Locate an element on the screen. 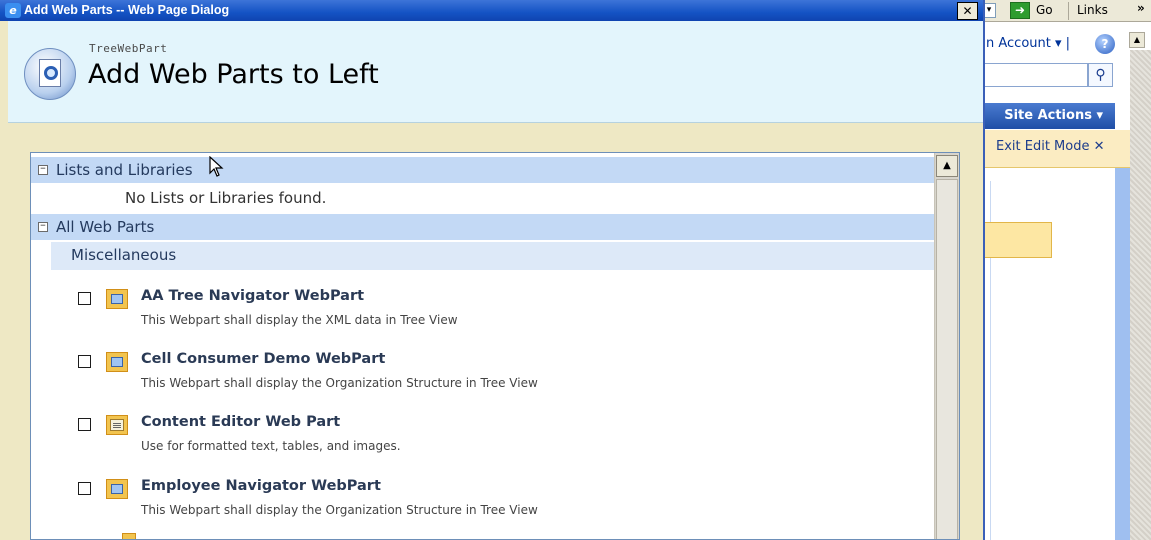 This screenshot has height=540, width=1151. account-menu: n Account ▾ | is located at coordinates (1028, 43).